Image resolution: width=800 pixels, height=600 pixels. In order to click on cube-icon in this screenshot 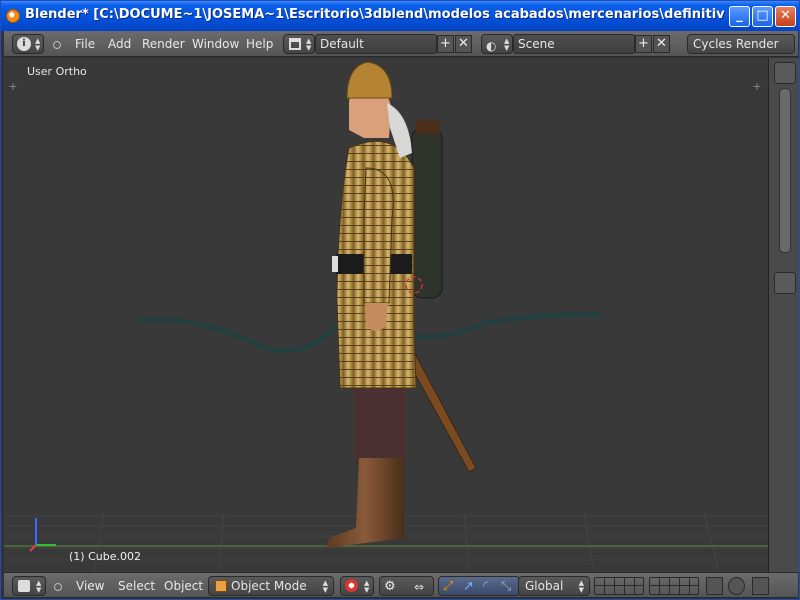, I will do `click(221, 586)`.